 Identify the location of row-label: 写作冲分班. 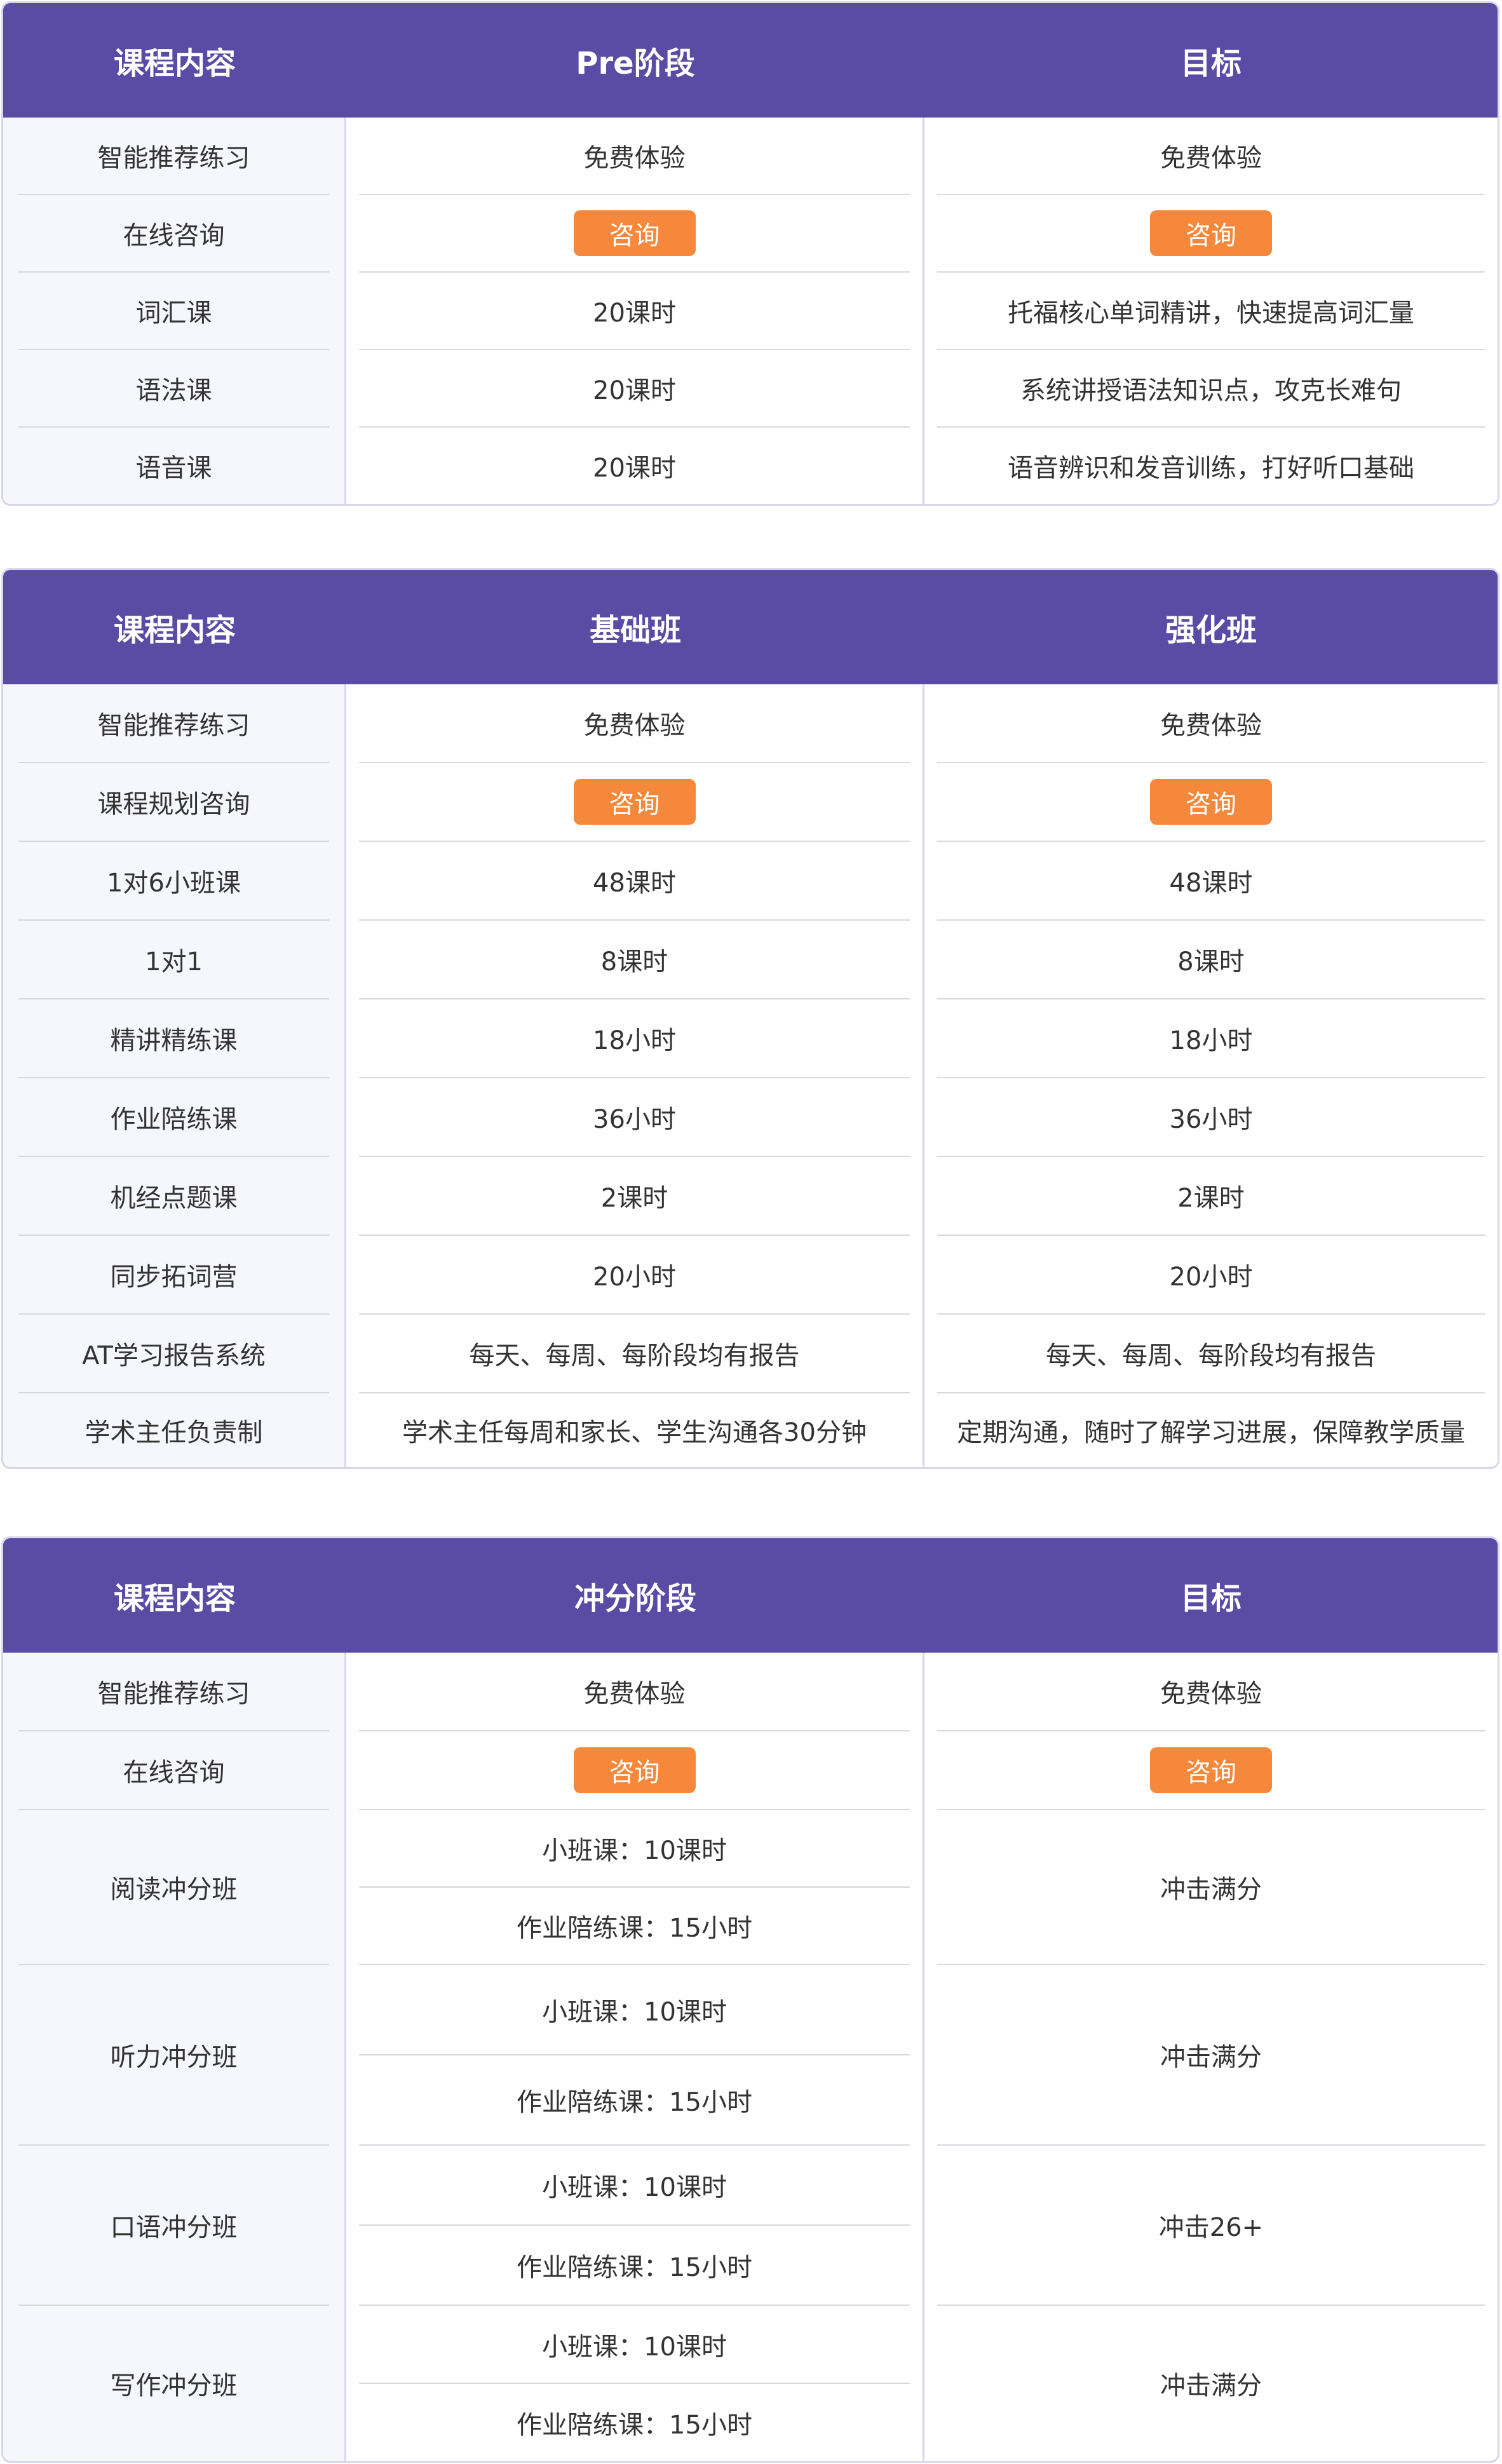
(174, 2386).